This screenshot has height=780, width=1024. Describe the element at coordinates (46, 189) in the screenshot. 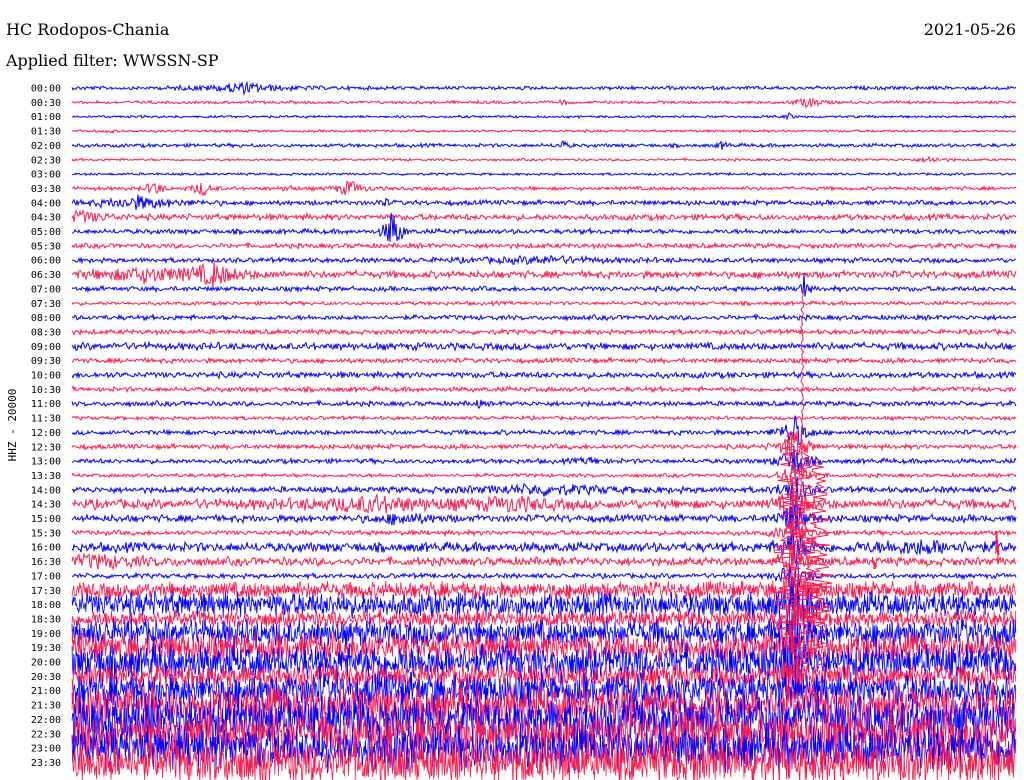

I see `row-label: 03:30` at that location.